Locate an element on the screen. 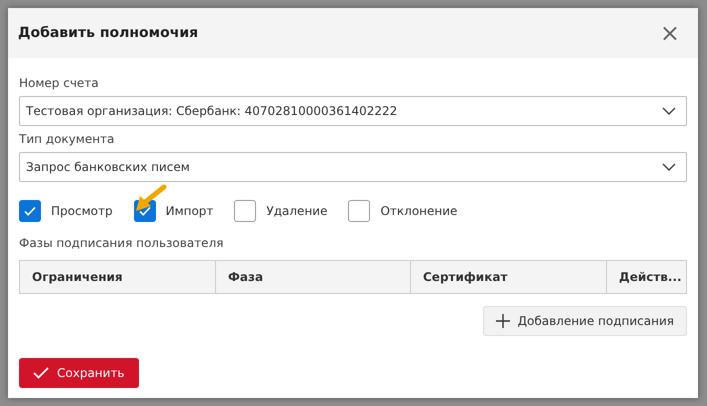  dropdown-field: Запрос банковских писем is located at coordinates (353, 167).